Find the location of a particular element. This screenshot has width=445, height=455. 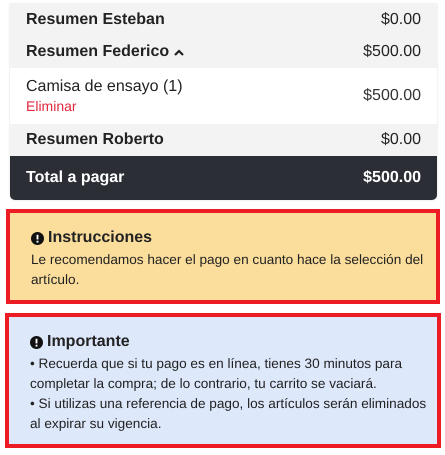

total-amount: $500.00 is located at coordinates (392, 178).